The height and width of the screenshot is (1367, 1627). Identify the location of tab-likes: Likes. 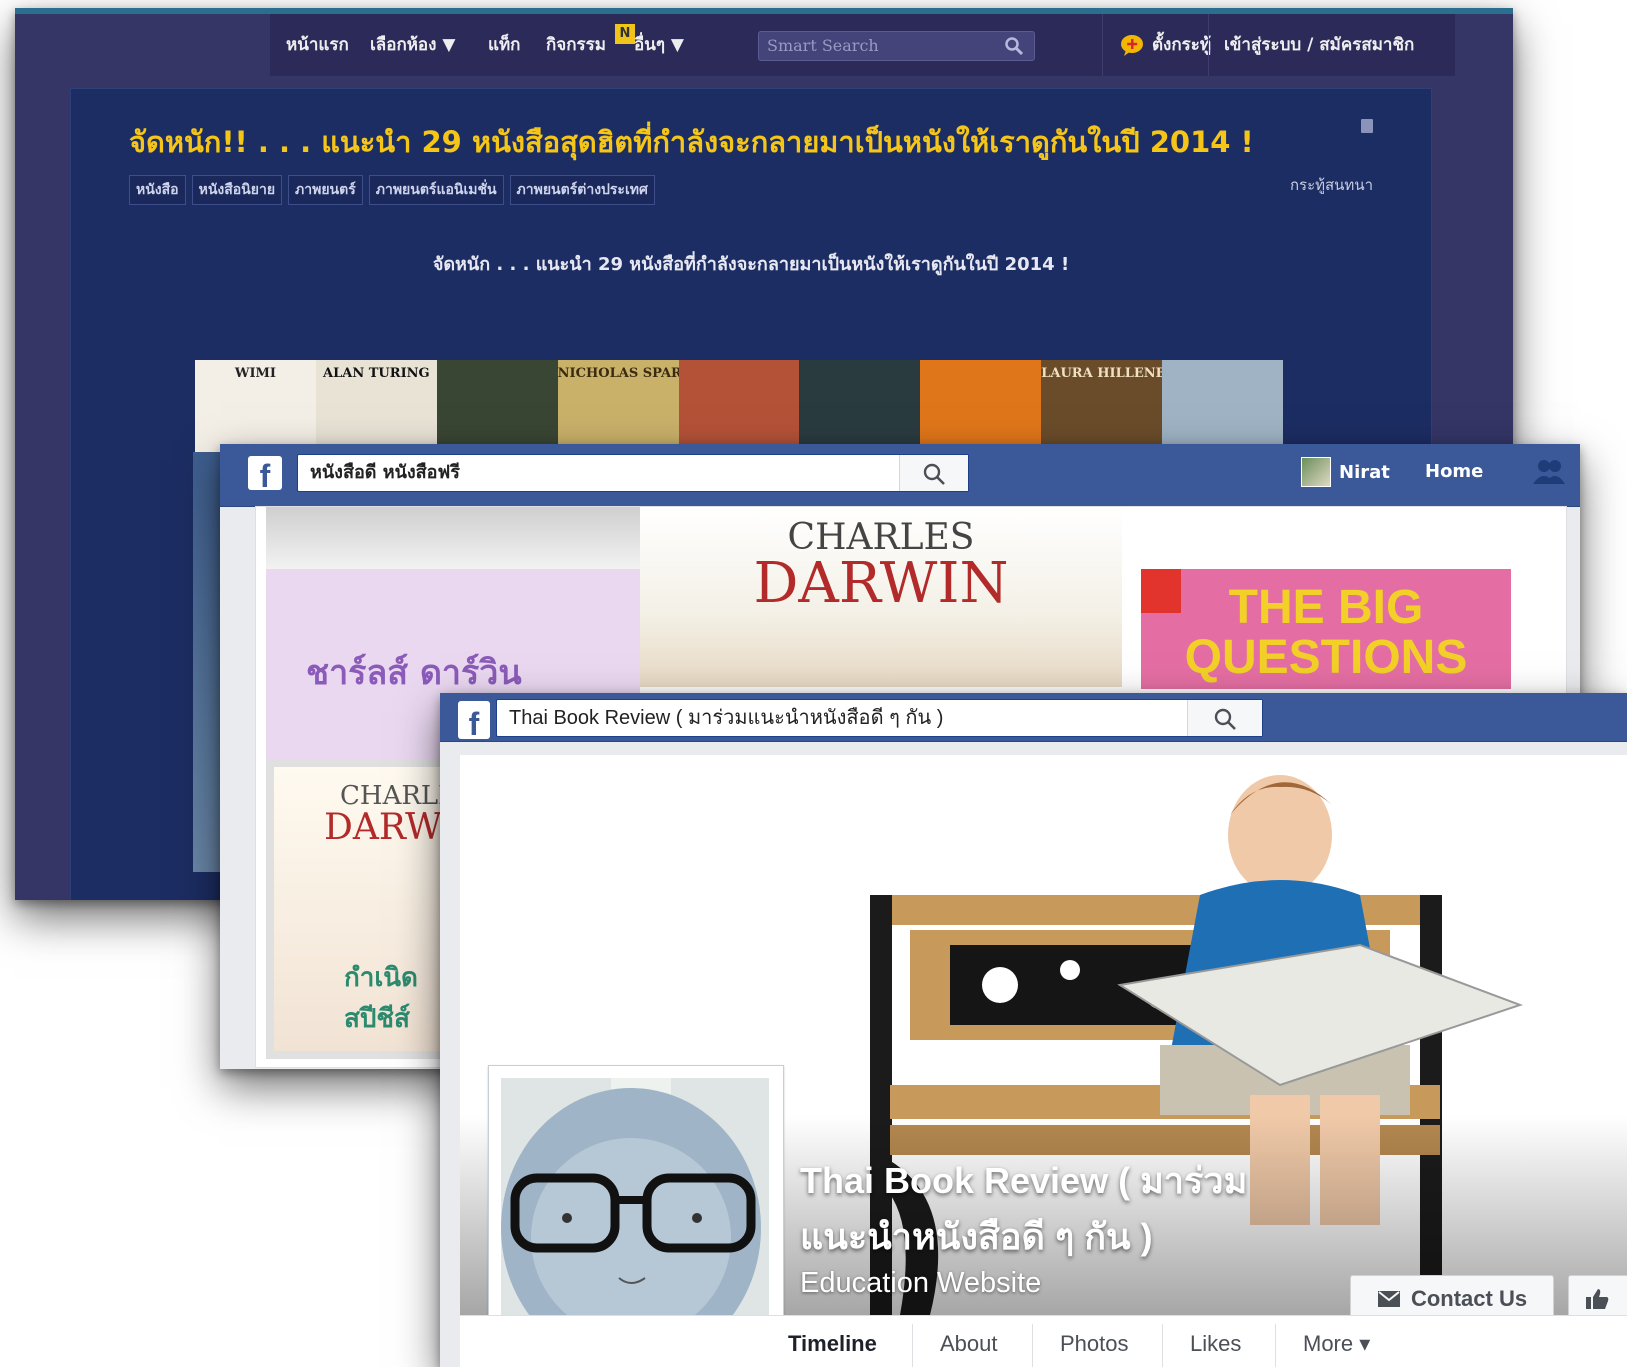
(1215, 1341).